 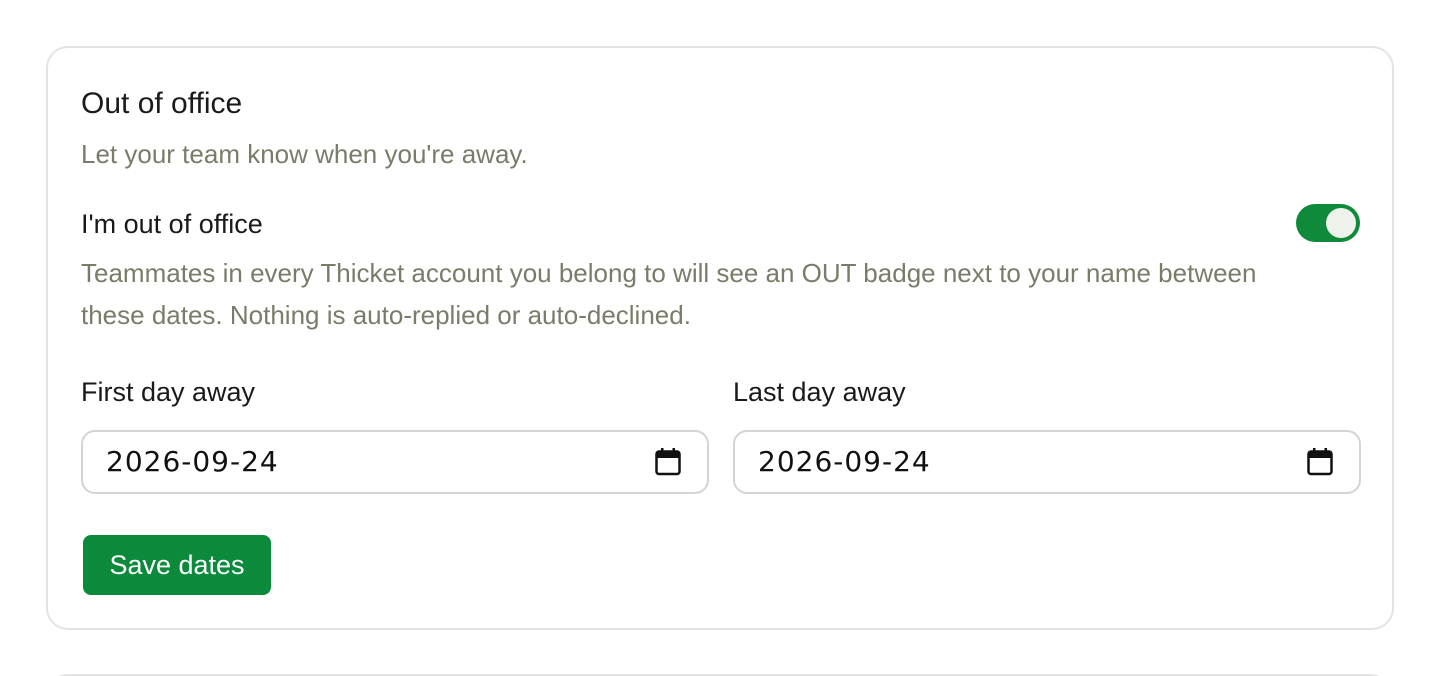 I want to click on toggle-knob, so click(x=1341, y=223).